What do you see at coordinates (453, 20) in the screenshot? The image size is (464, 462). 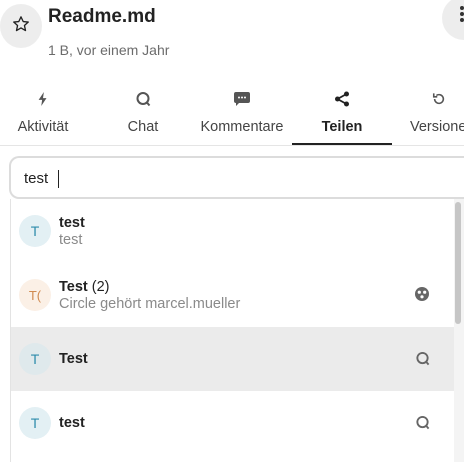 I see `more-actions-button` at bounding box center [453, 20].